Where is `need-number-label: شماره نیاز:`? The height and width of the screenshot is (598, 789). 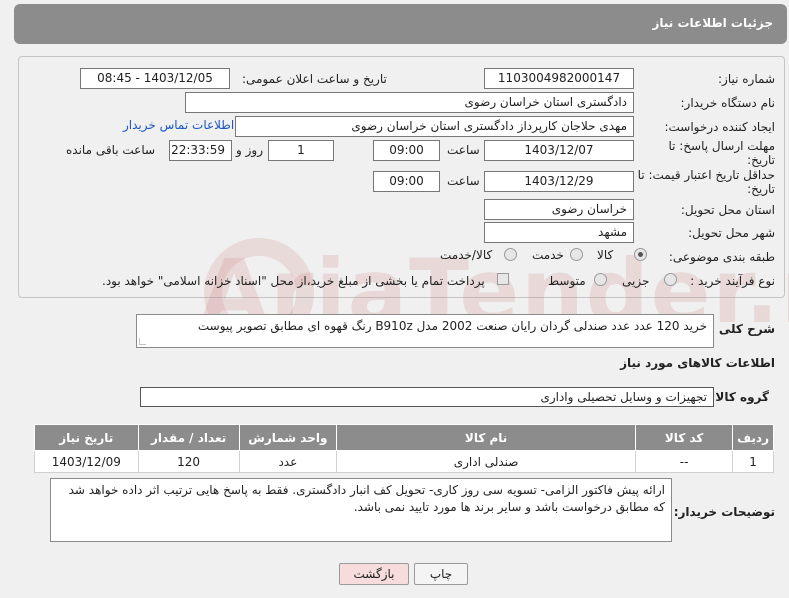 need-number-label: شماره نیاز: is located at coordinates (746, 79).